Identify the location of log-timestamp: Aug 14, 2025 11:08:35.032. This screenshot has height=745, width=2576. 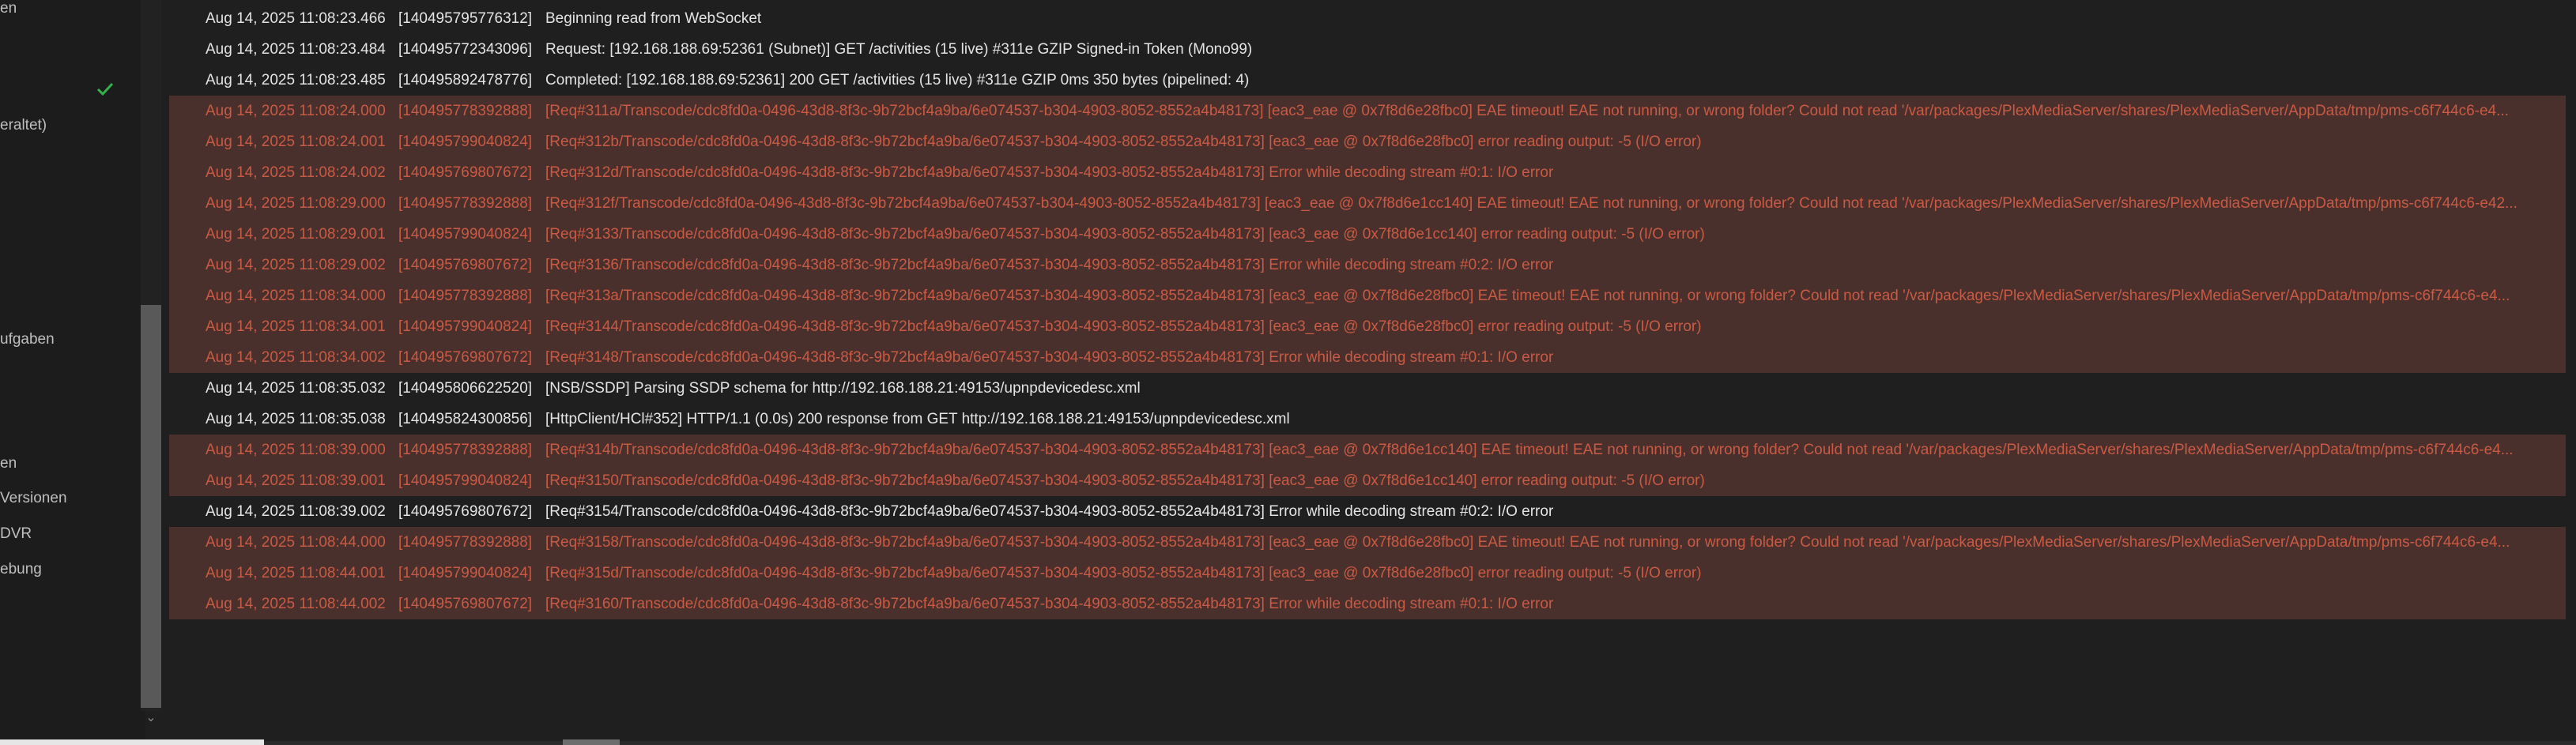
(296, 389).